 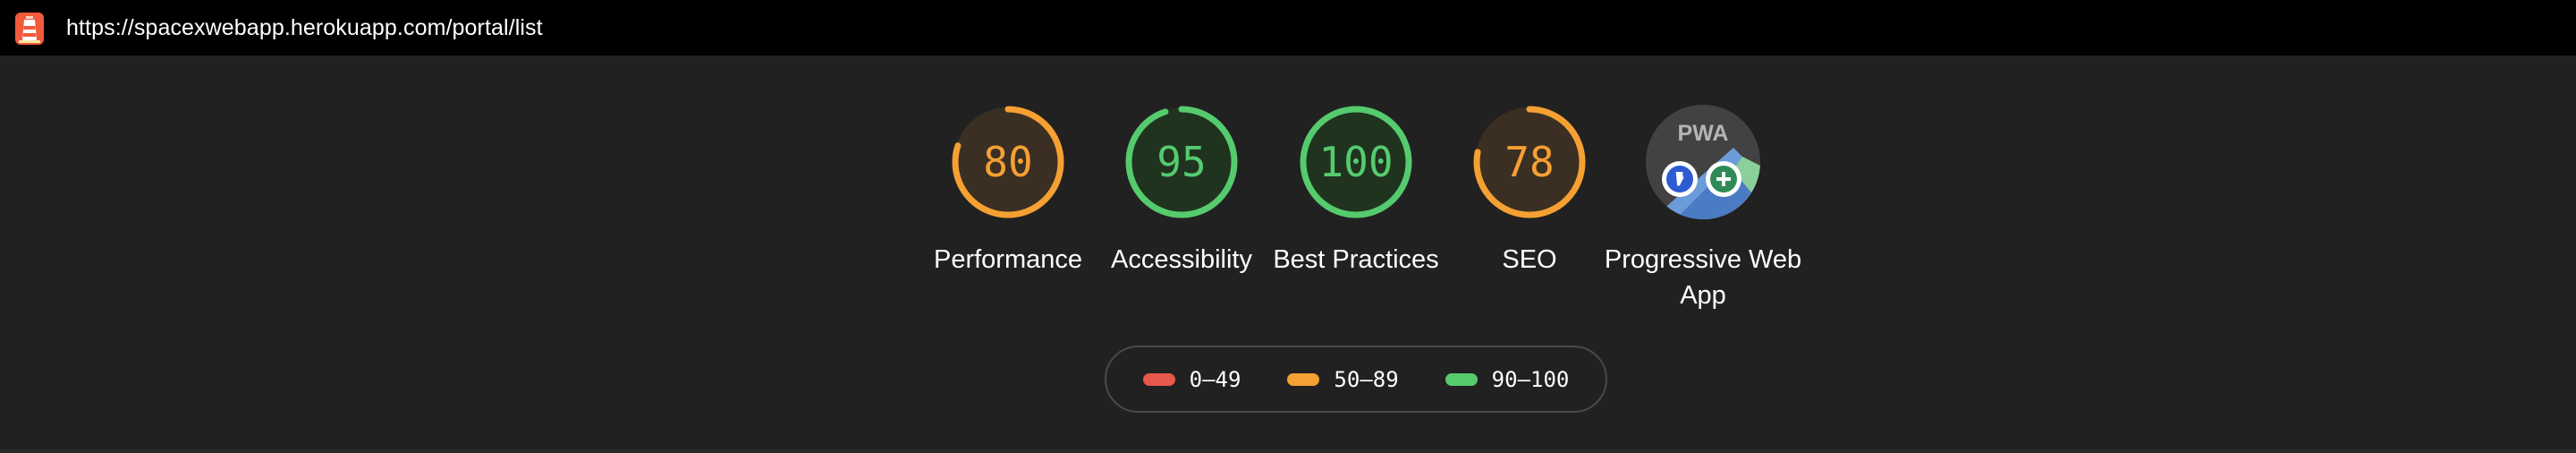 What do you see at coordinates (1356, 162) in the screenshot?
I see `score-value: 100` at bounding box center [1356, 162].